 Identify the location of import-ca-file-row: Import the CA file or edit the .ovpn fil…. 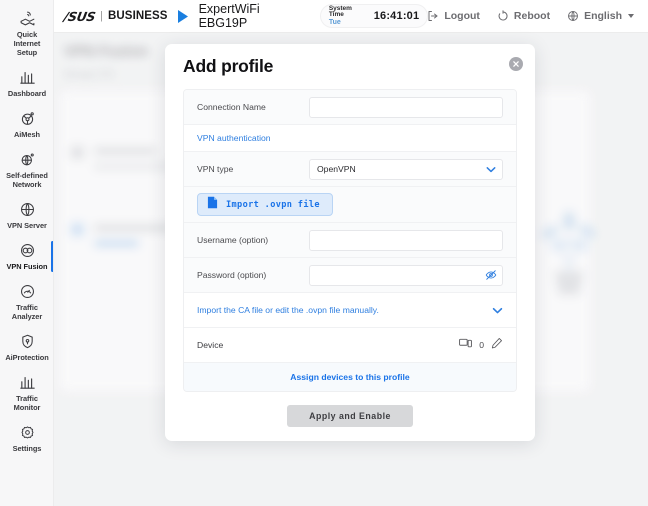
(350, 310).